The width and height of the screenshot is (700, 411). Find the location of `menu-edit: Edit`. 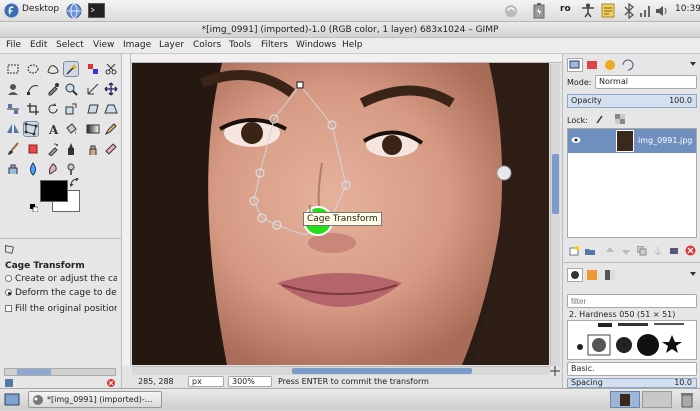

menu-edit: Edit is located at coordinates (38, 45).